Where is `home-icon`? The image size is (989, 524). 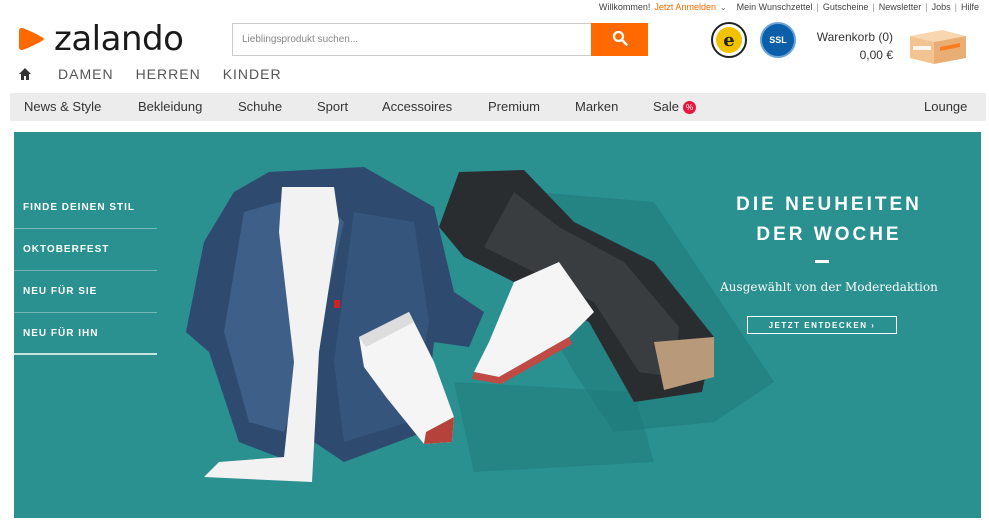 home-icon is located at coordinates (25, 74).